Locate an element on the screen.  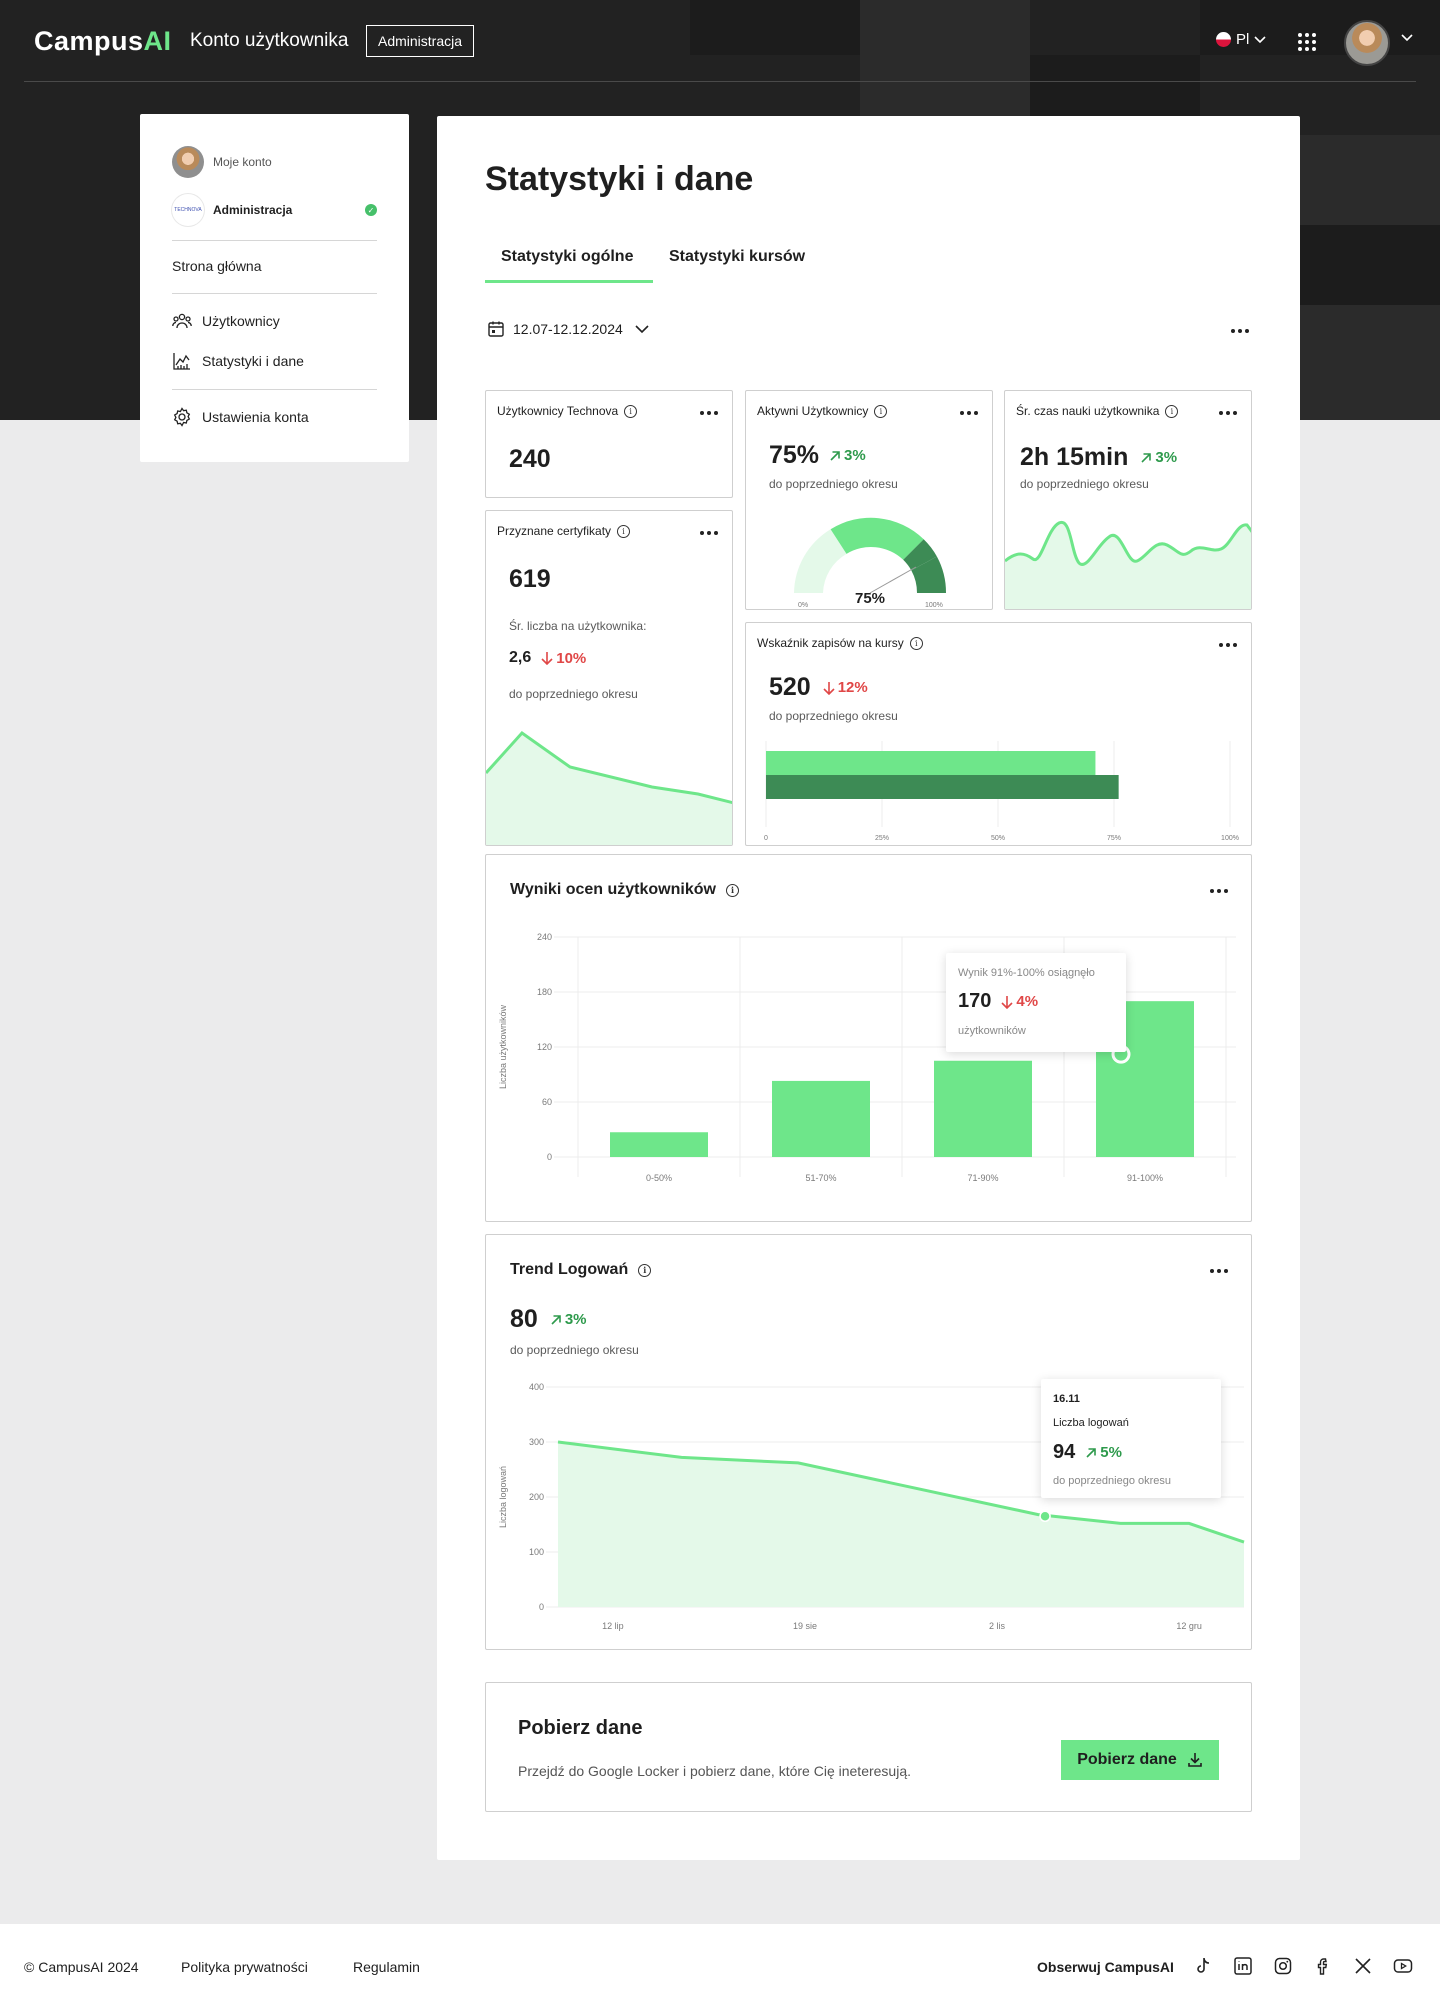
facebook-icon is located at coordinates (1323, 1966).